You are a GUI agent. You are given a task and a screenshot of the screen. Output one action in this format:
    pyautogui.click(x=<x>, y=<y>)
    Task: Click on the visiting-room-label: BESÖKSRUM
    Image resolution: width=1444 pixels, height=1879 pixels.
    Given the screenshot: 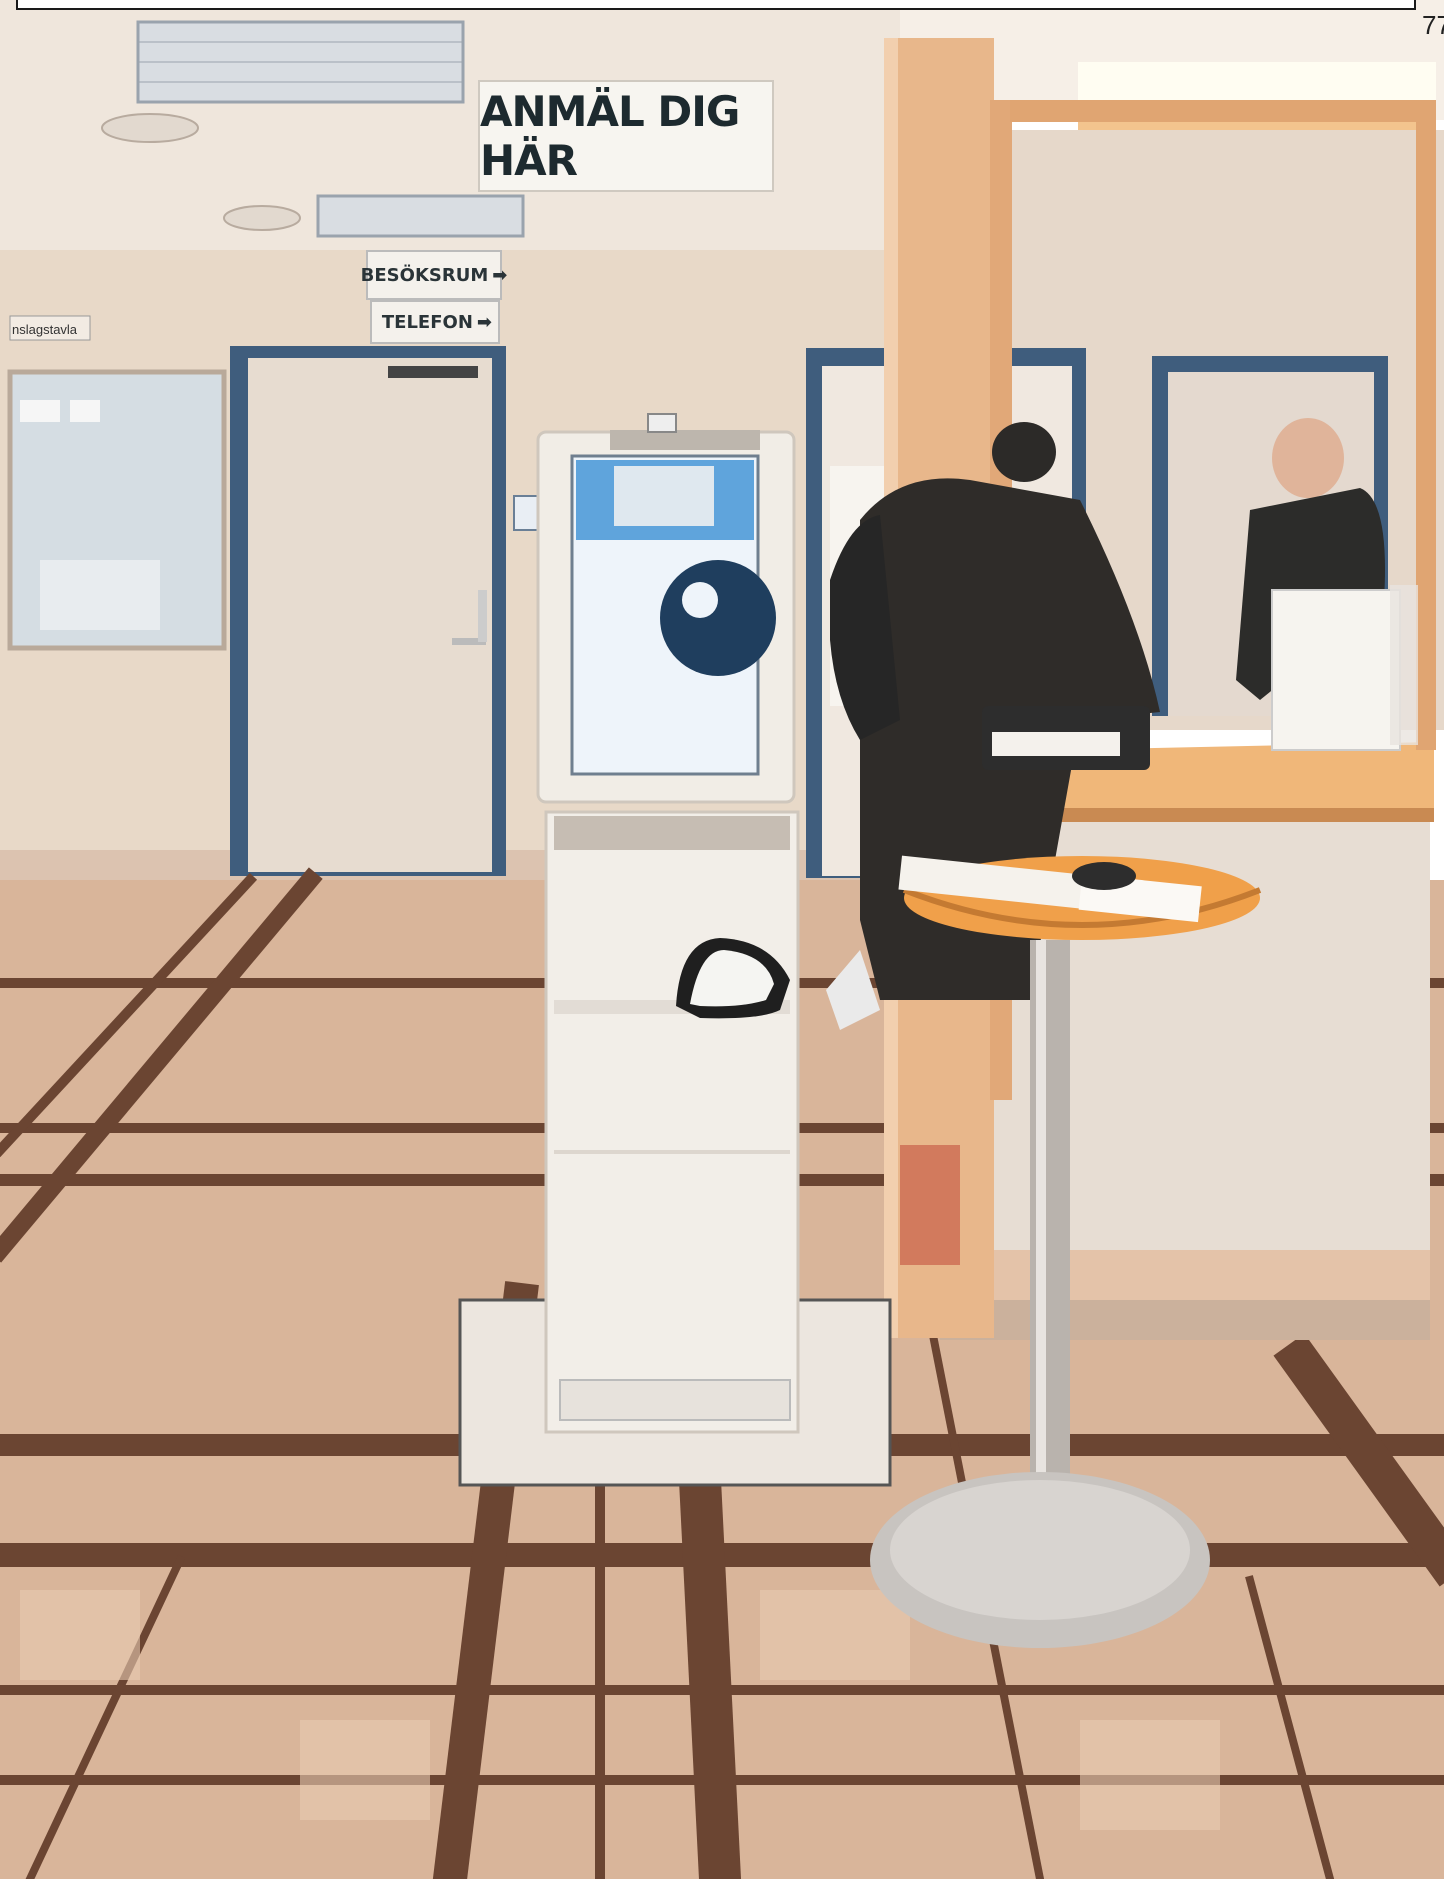 What is the action you would take?
    pyautogui.click(x=424, y=275)
    